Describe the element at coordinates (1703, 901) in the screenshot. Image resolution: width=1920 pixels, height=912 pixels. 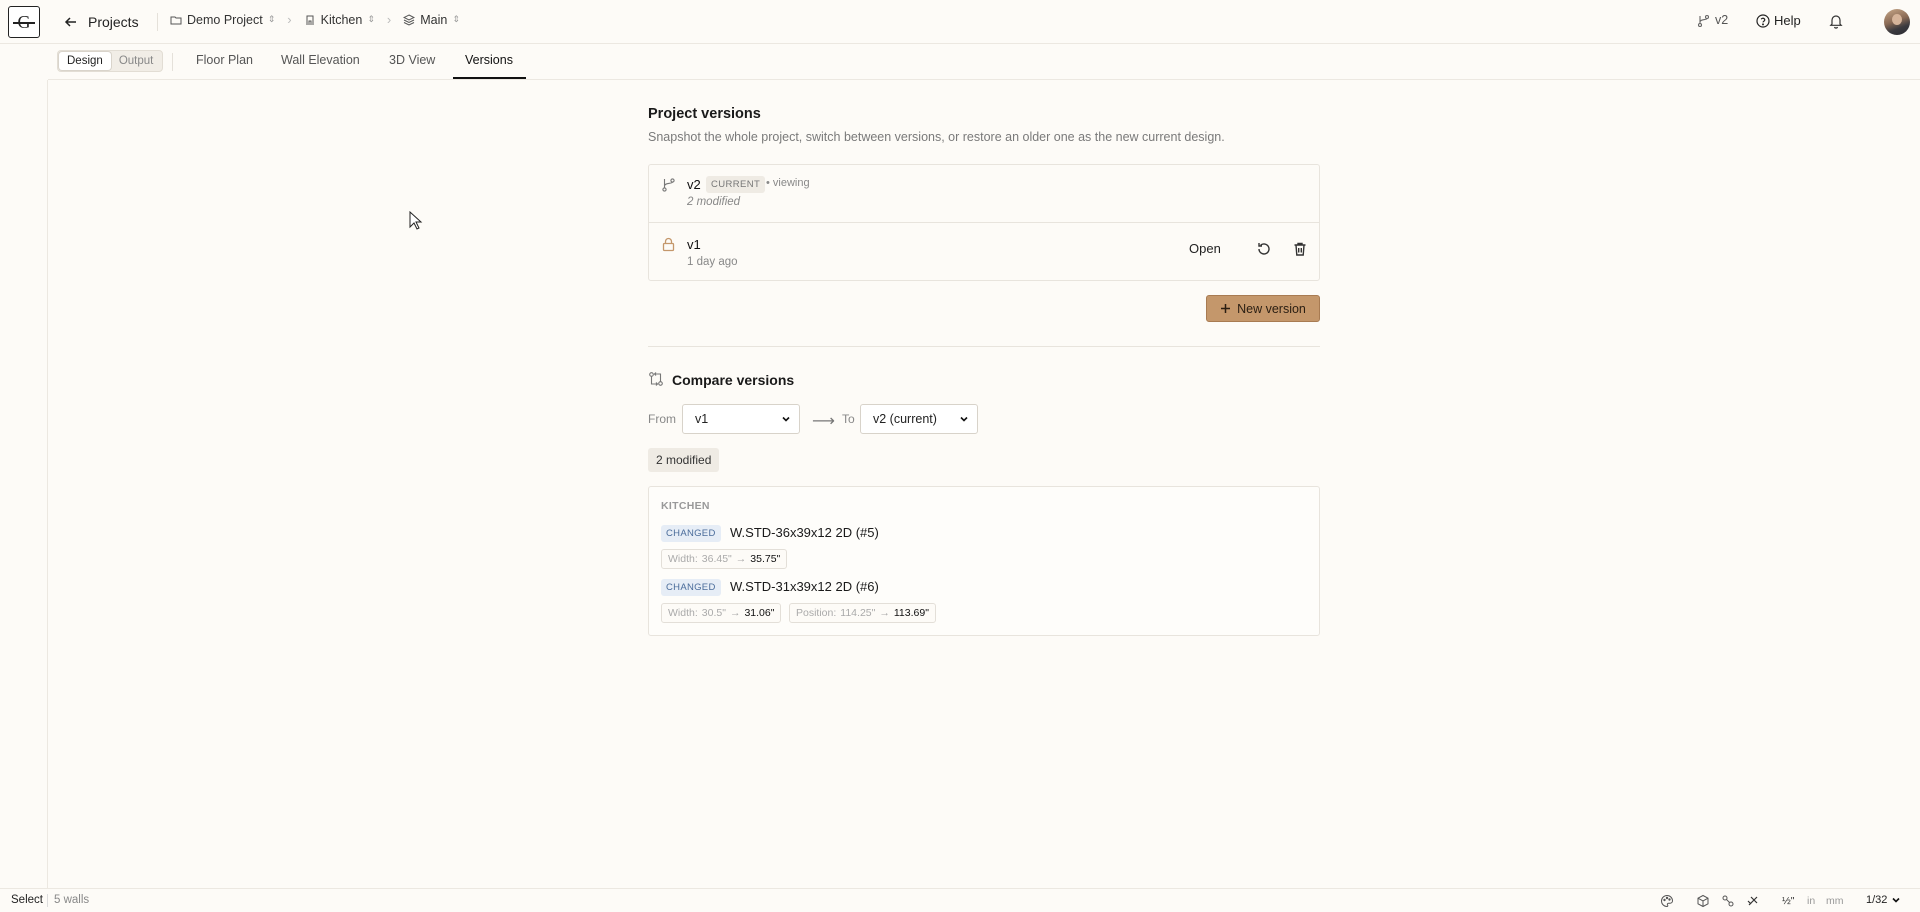
I see `cube-icon` at that location.